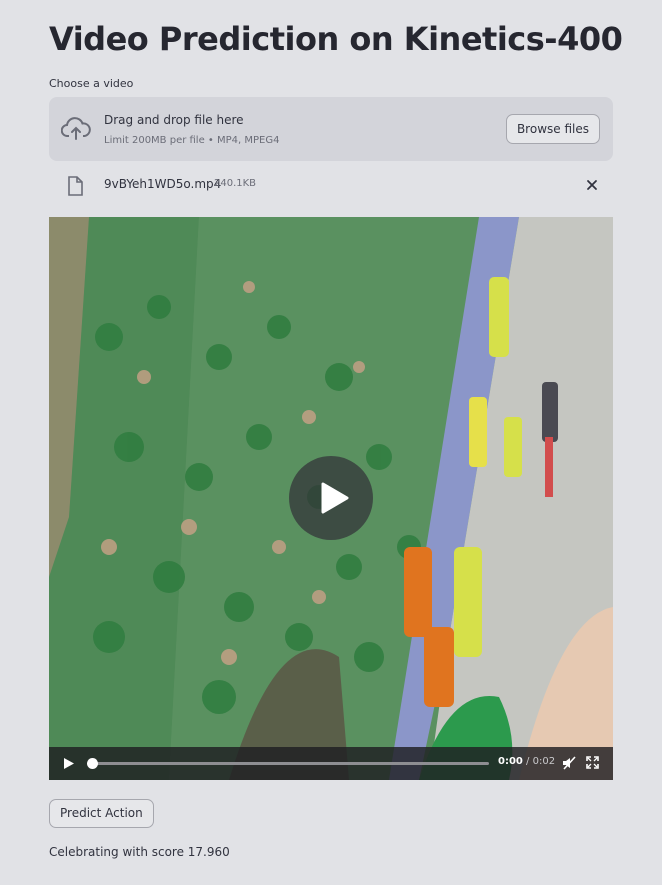 This screenshot has width=662, height=885. What do you see at coordinates (75, 186) in the screenshot?
I see `file-icon` at bounding box center [75, 186].